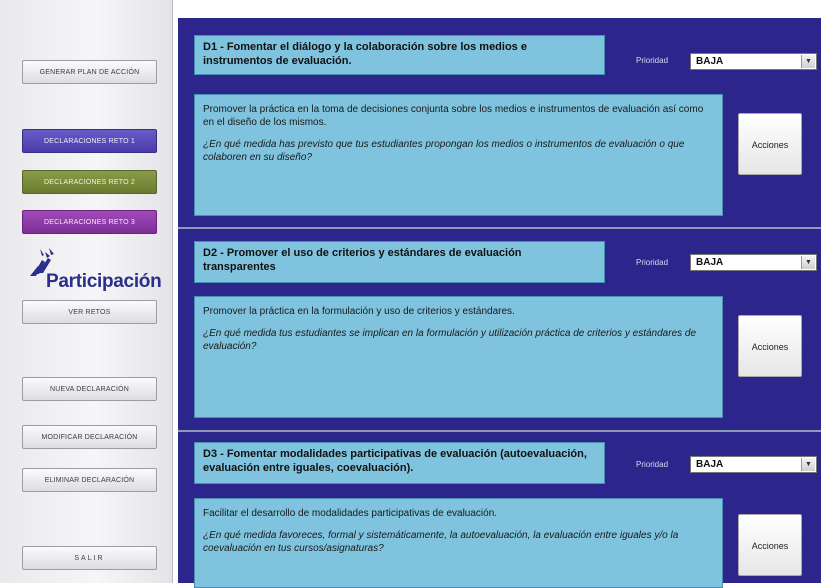  What do you see at coordinates (89, 312) in the screenshot?
I see `ver-retos-button: VER RETOS` at bounding box center [89, 312].